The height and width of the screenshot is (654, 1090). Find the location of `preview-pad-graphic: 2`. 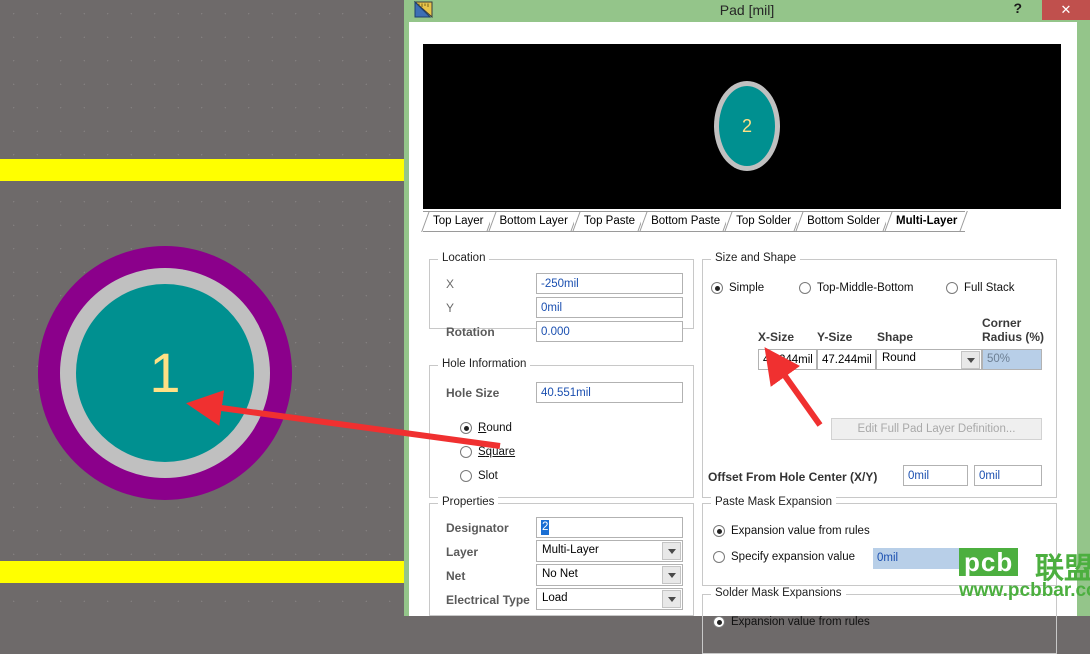

preview-pad-graphic: 2 is located at coordinates (747, 126).